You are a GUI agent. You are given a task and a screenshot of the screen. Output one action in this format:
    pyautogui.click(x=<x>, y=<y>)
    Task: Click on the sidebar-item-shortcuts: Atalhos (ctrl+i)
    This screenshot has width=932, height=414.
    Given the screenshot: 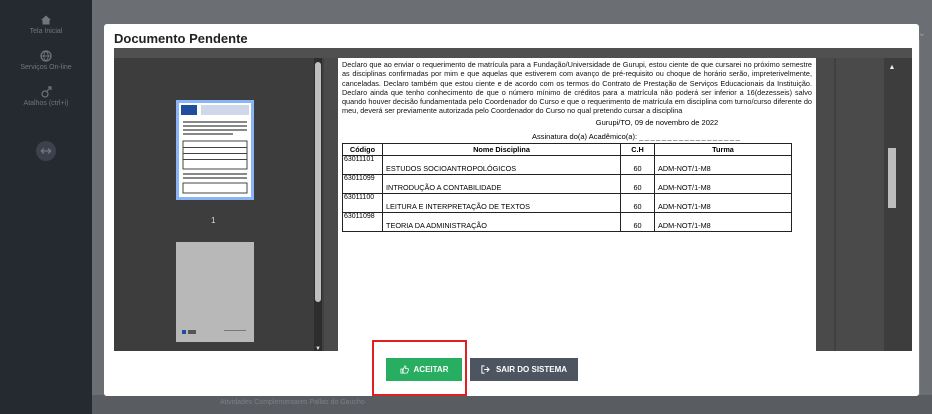 What is the action you would take?
    pyautogui.click(x=46, y=96)
    